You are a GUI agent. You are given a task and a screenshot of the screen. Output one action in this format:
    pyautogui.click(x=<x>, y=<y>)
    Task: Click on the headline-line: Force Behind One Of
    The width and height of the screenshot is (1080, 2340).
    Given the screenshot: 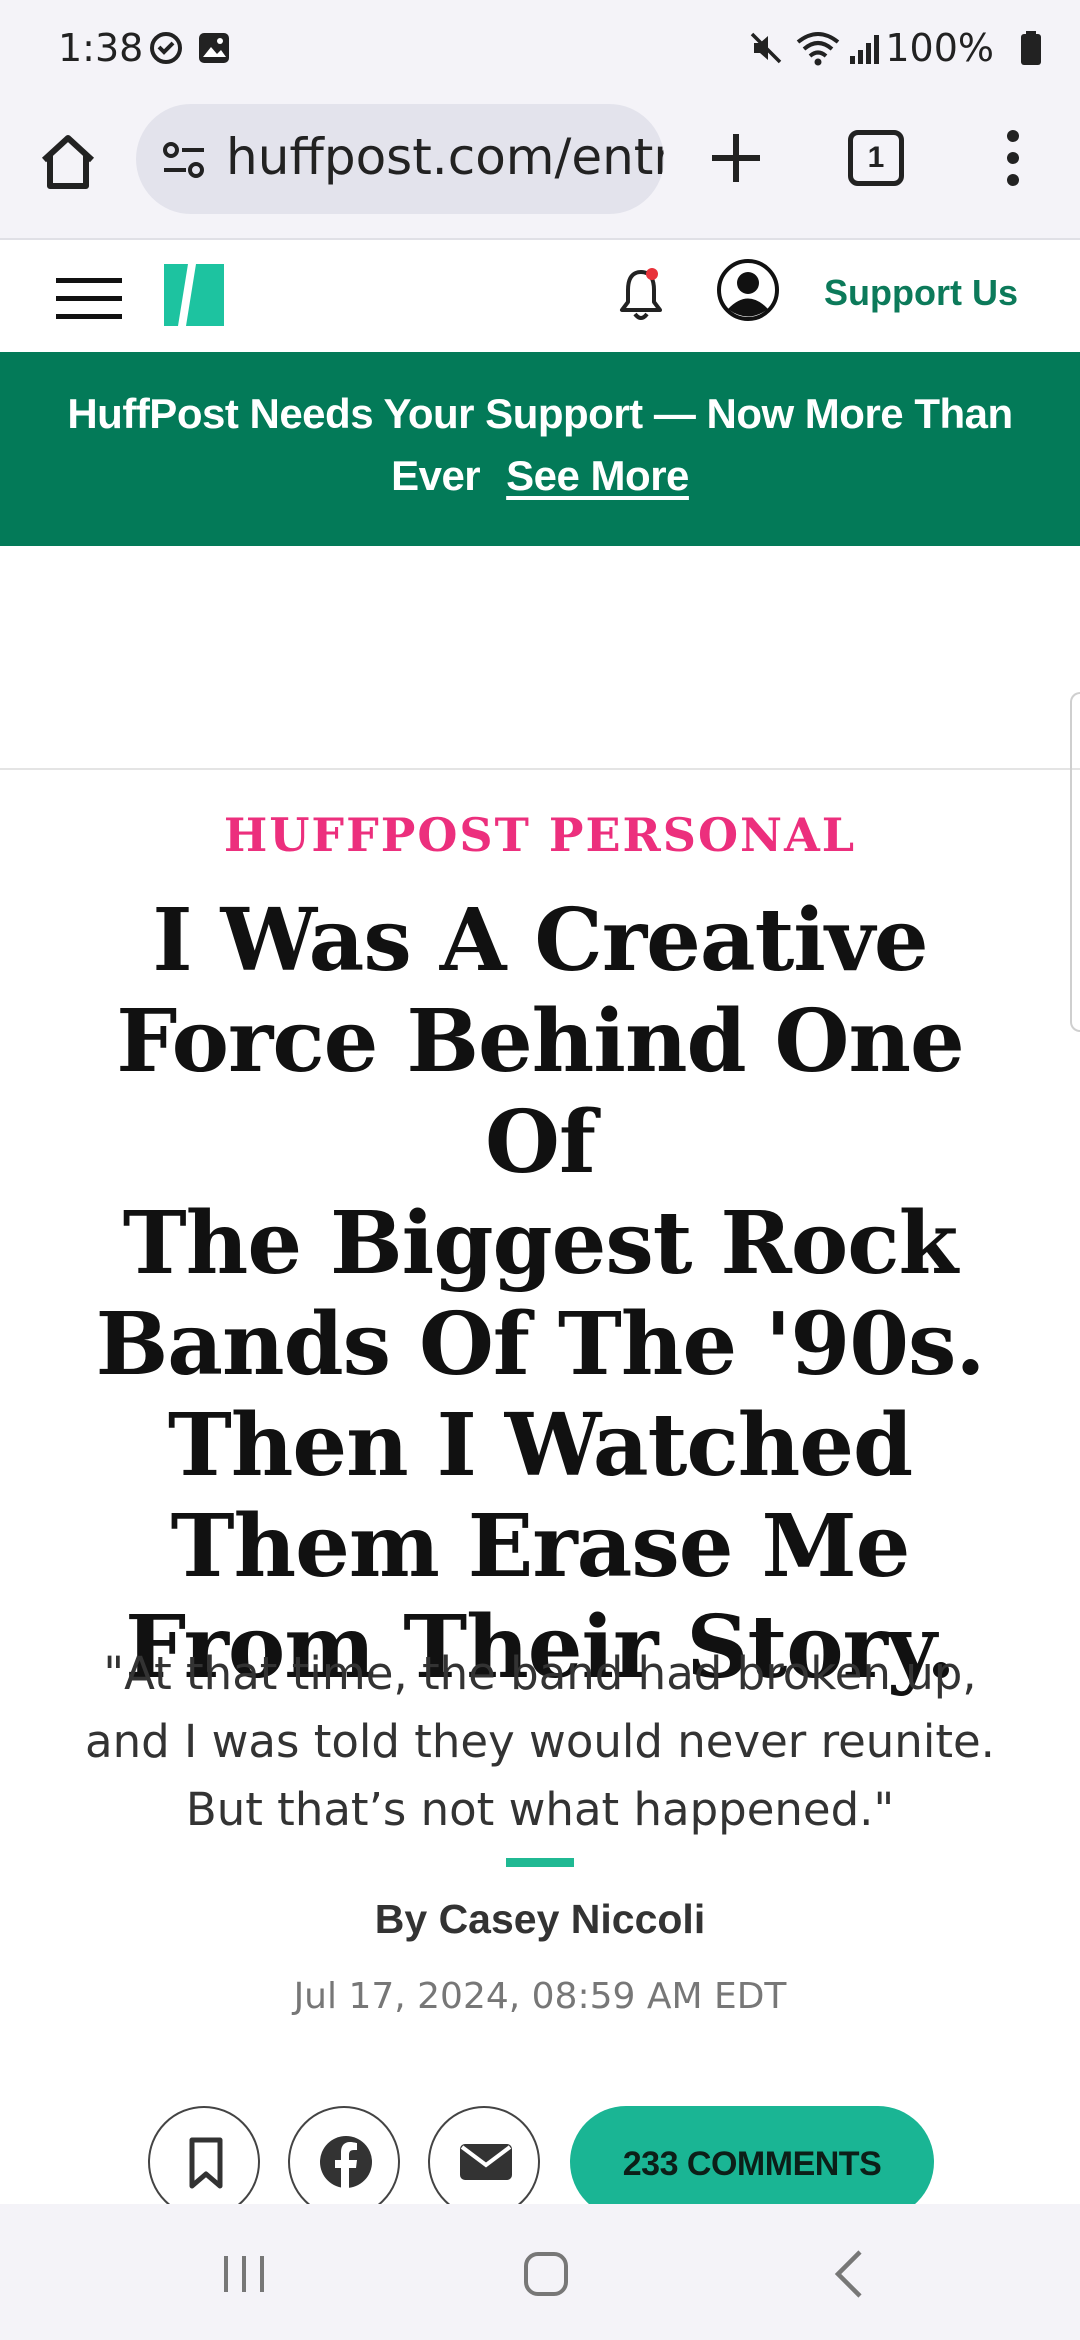 What is the action you would take?
    pyautogui.click(x=540, y=1092)
    